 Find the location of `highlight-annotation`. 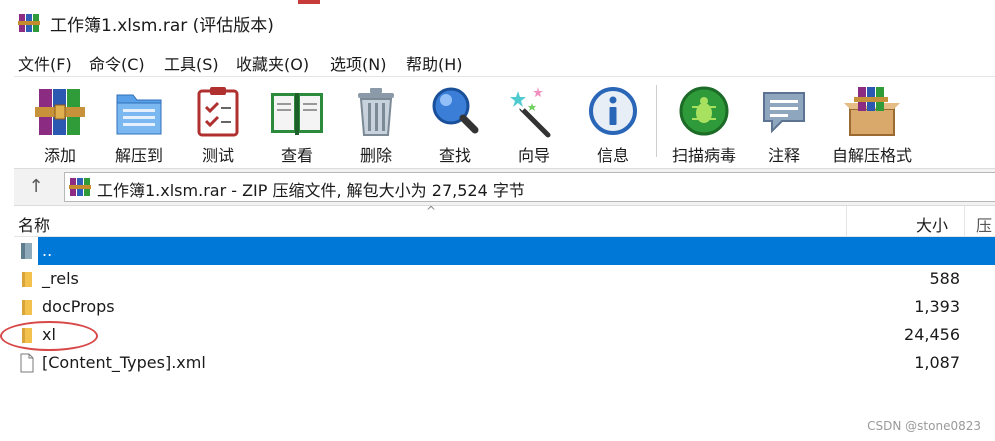

highlight-annotation is located at coordinates (49, 336).